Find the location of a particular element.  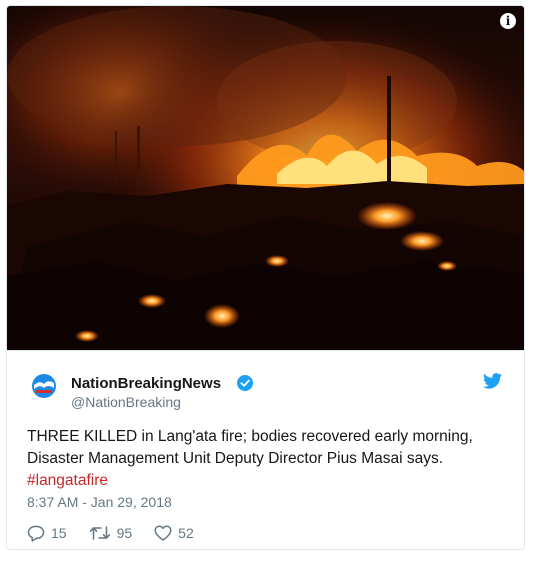

like-count: 52 is located at coordinates (186, 533).